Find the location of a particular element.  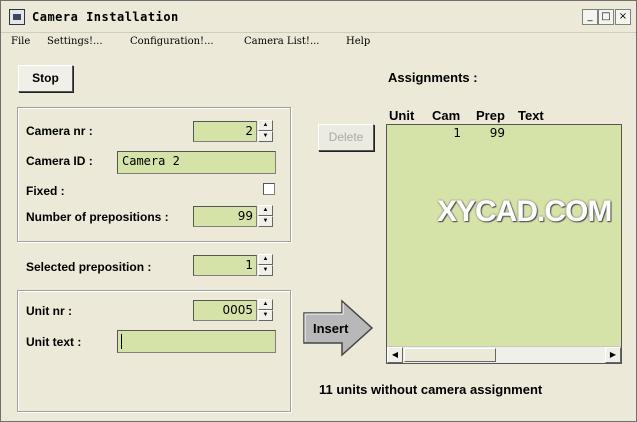

row-cam: 1 is located at coordinates (457, 133).